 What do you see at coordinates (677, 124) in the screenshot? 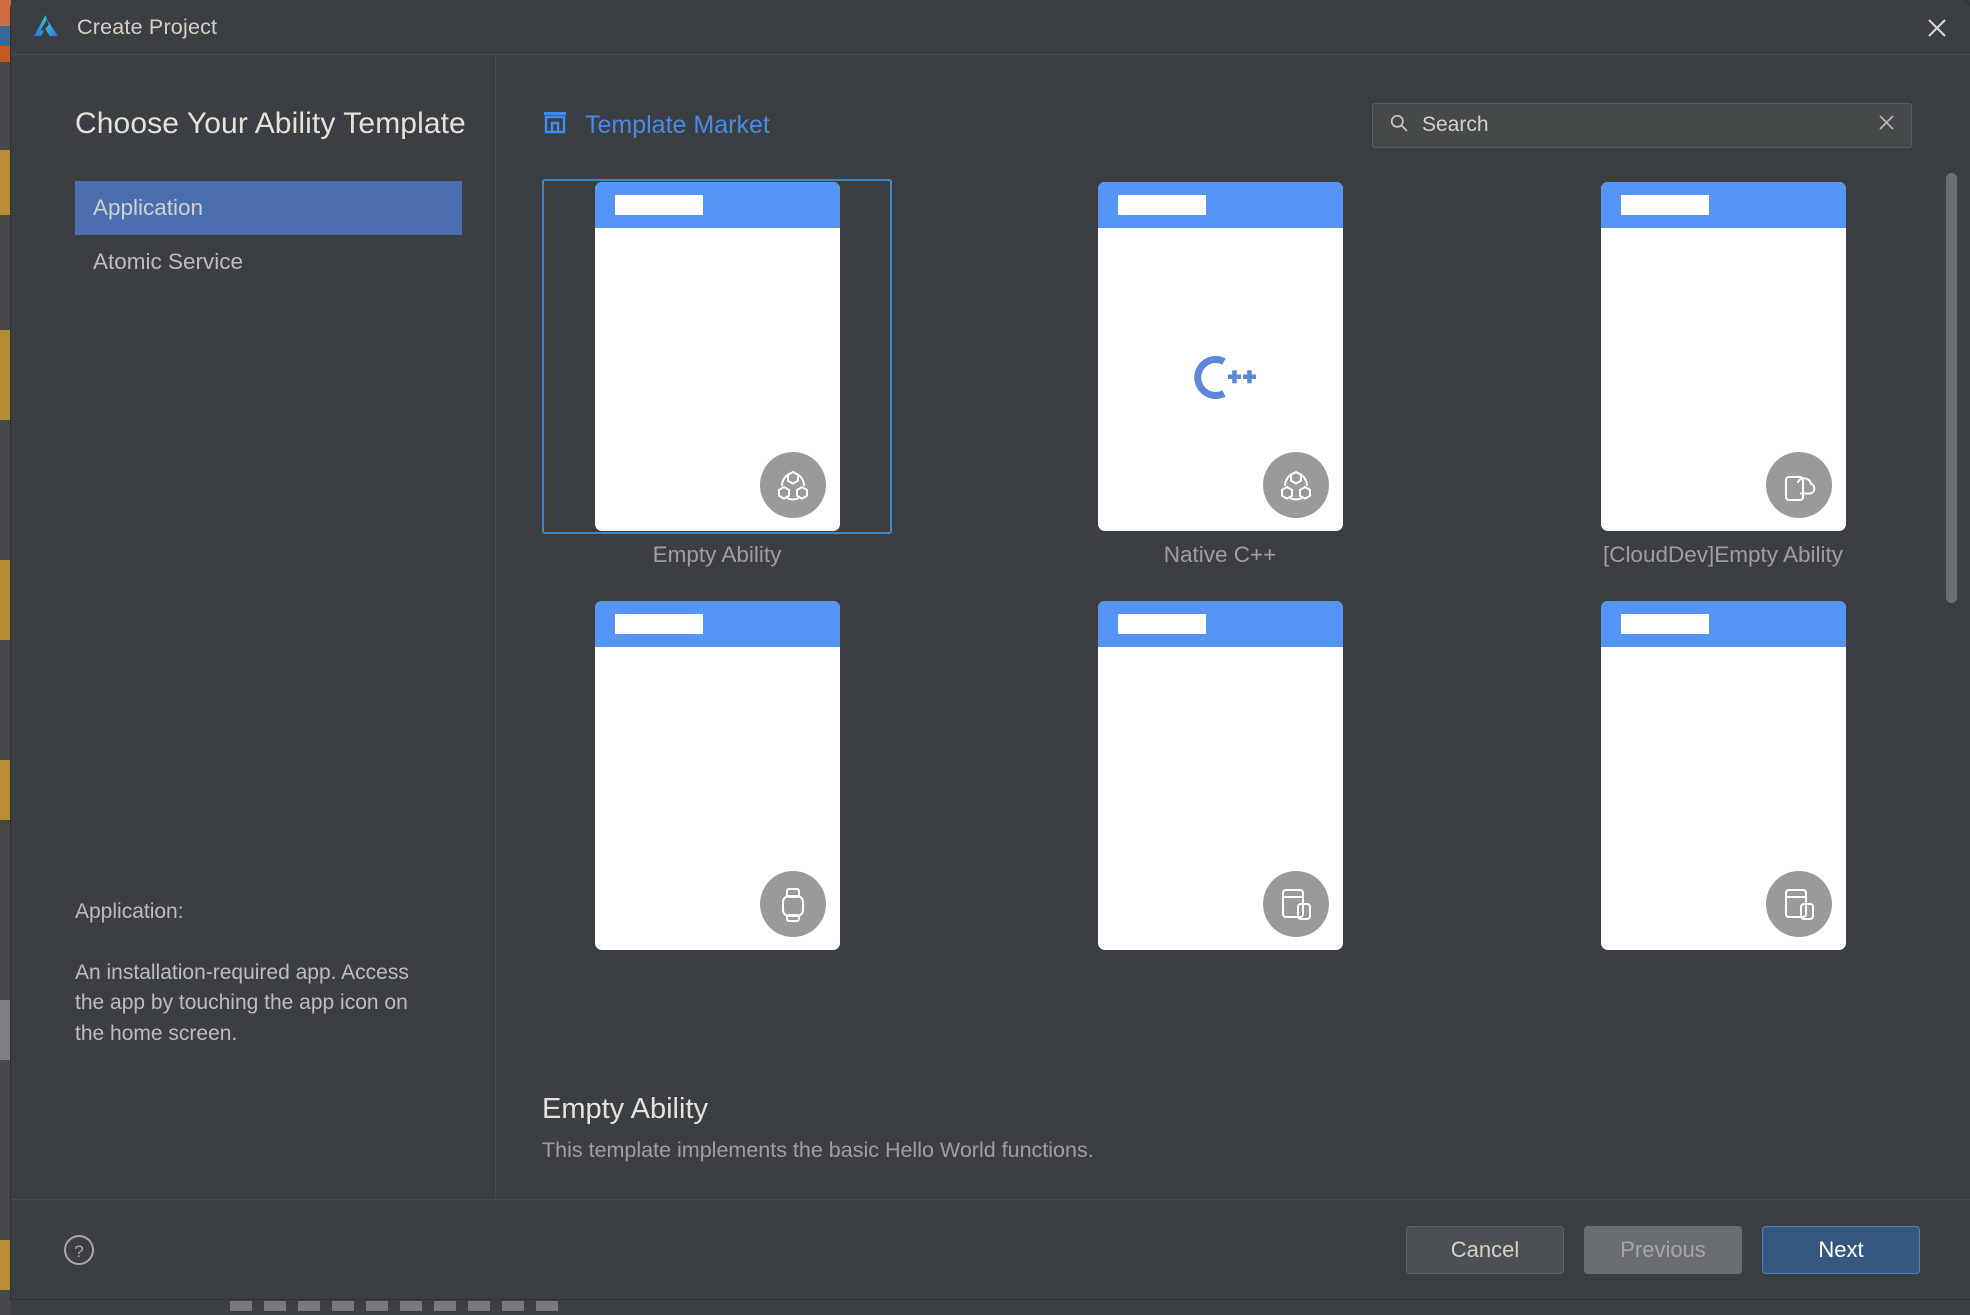
I see `template-market-label: Template Market` at bounding box center [677, 124].